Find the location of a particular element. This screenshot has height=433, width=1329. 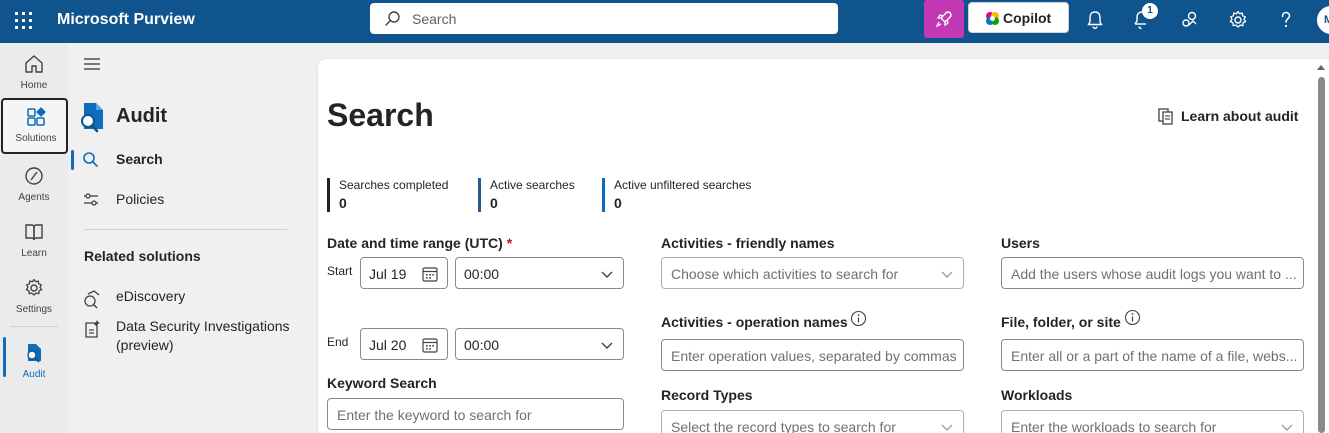

learn-link-label: Learn about audit is located at coordinates (1240, 116).